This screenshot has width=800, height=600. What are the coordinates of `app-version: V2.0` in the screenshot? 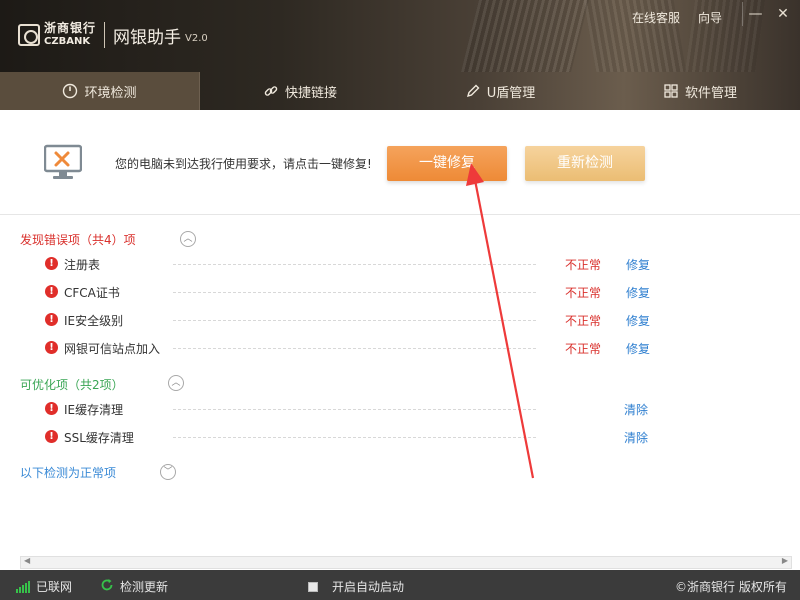 It's located at (196, 38).